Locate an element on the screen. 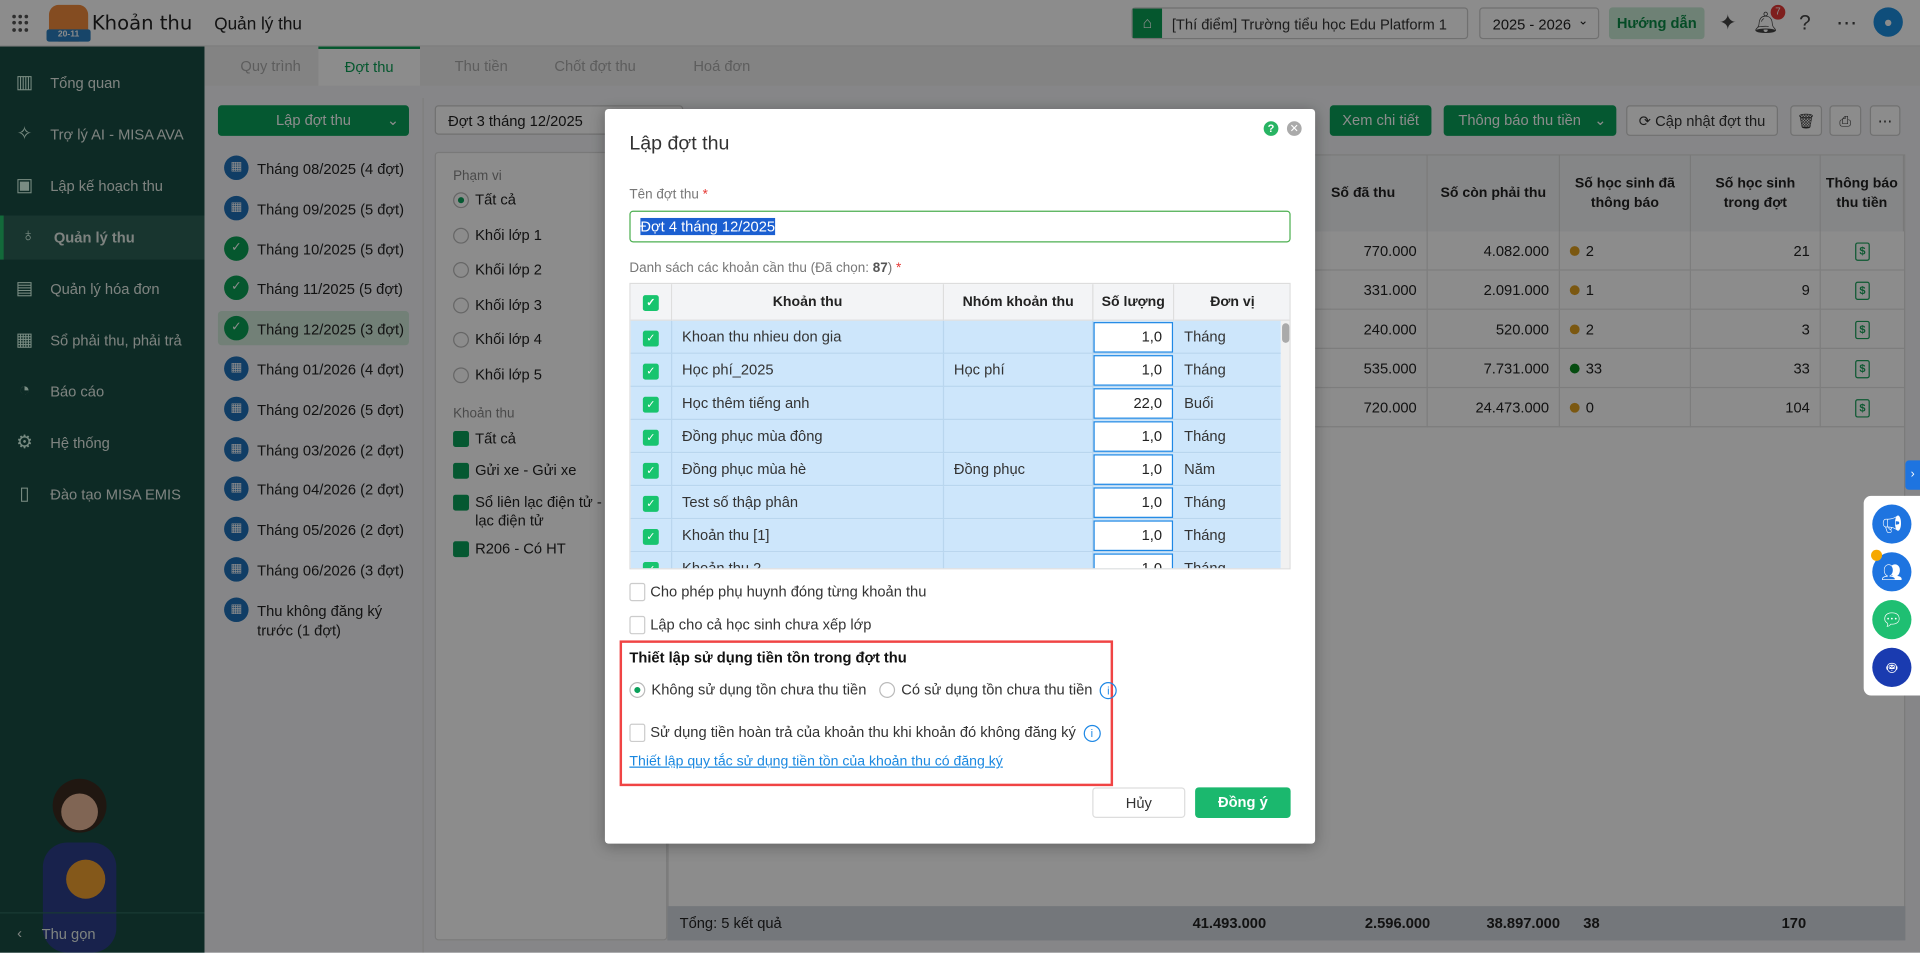 Image resolution: width=1920 pixels, height=953 pixels. megaphone-icon: 📢︎ is located at coordinates (1892, 524).